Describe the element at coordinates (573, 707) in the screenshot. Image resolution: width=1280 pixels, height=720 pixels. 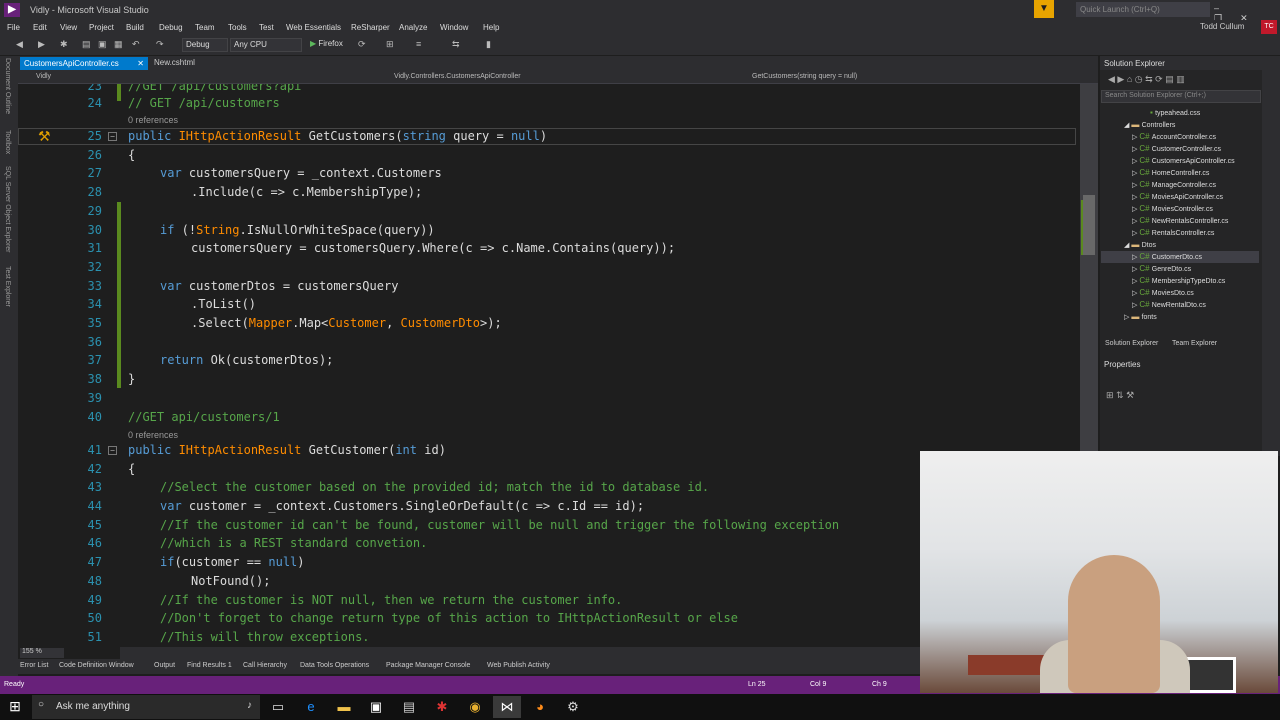
I see `app-icon: ⚙` at that location.